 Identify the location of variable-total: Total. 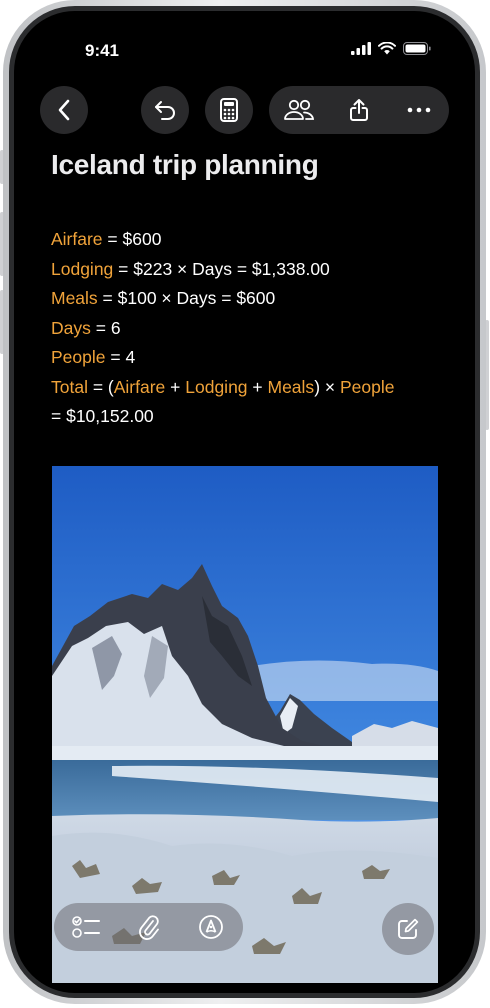
(69, 386).